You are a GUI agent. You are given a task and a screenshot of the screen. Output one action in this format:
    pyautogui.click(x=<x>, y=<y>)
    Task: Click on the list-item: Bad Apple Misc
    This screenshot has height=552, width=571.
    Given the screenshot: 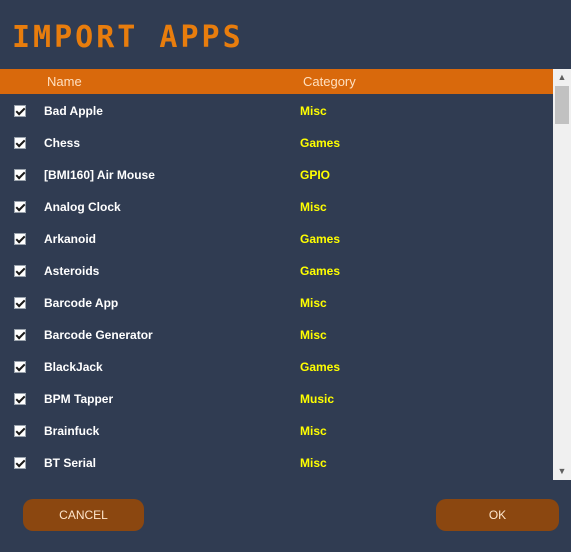 What is the action you would take?
    pyautogui.click(x=276, y=111)
    